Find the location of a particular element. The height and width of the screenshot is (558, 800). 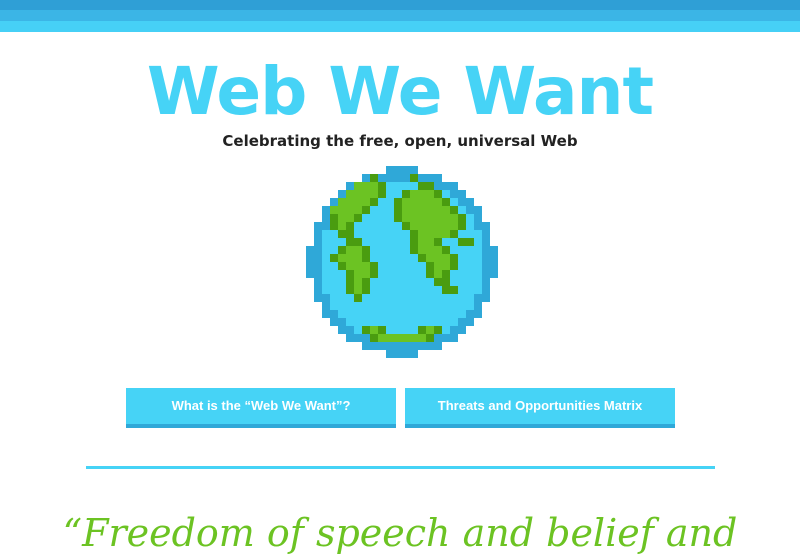

section-divider is located at coordinates (400, 467).